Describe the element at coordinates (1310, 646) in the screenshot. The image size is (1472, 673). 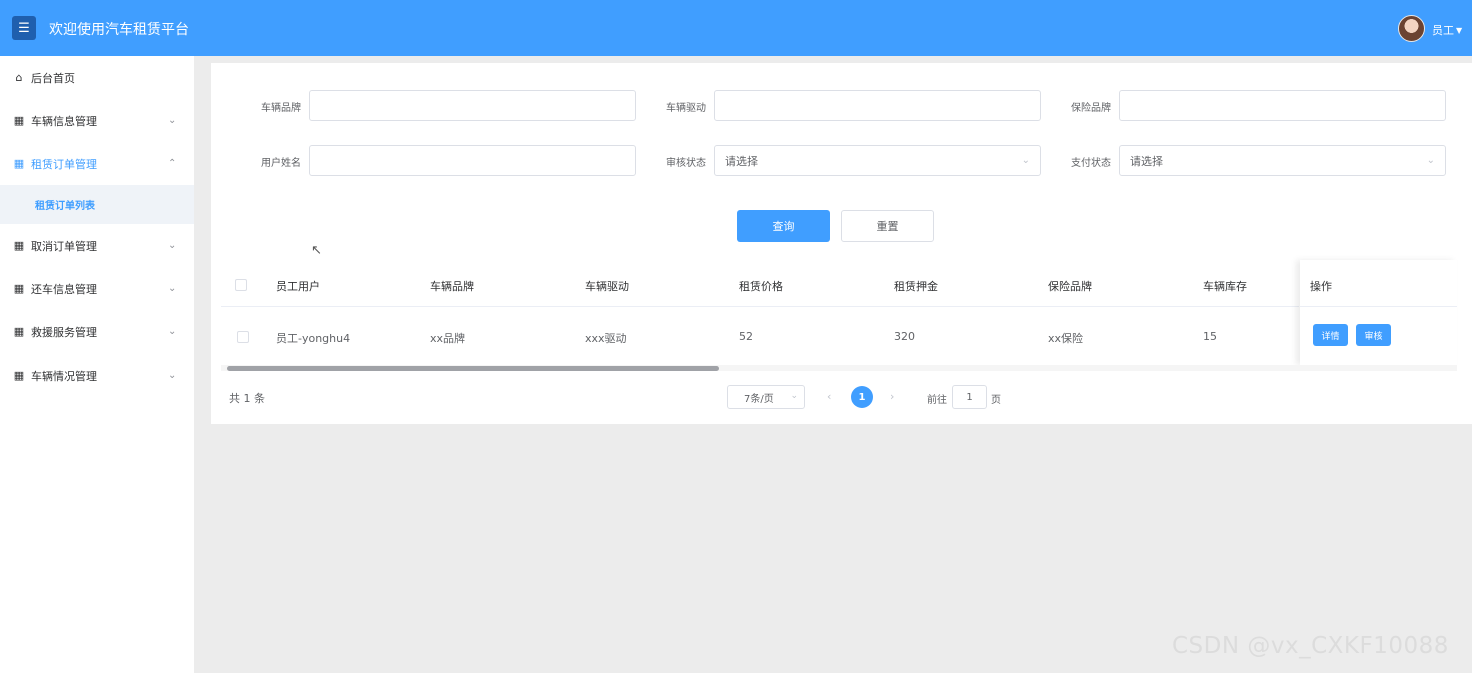
I see `watermark: CSDN @vx_CXKF10088` at that location.